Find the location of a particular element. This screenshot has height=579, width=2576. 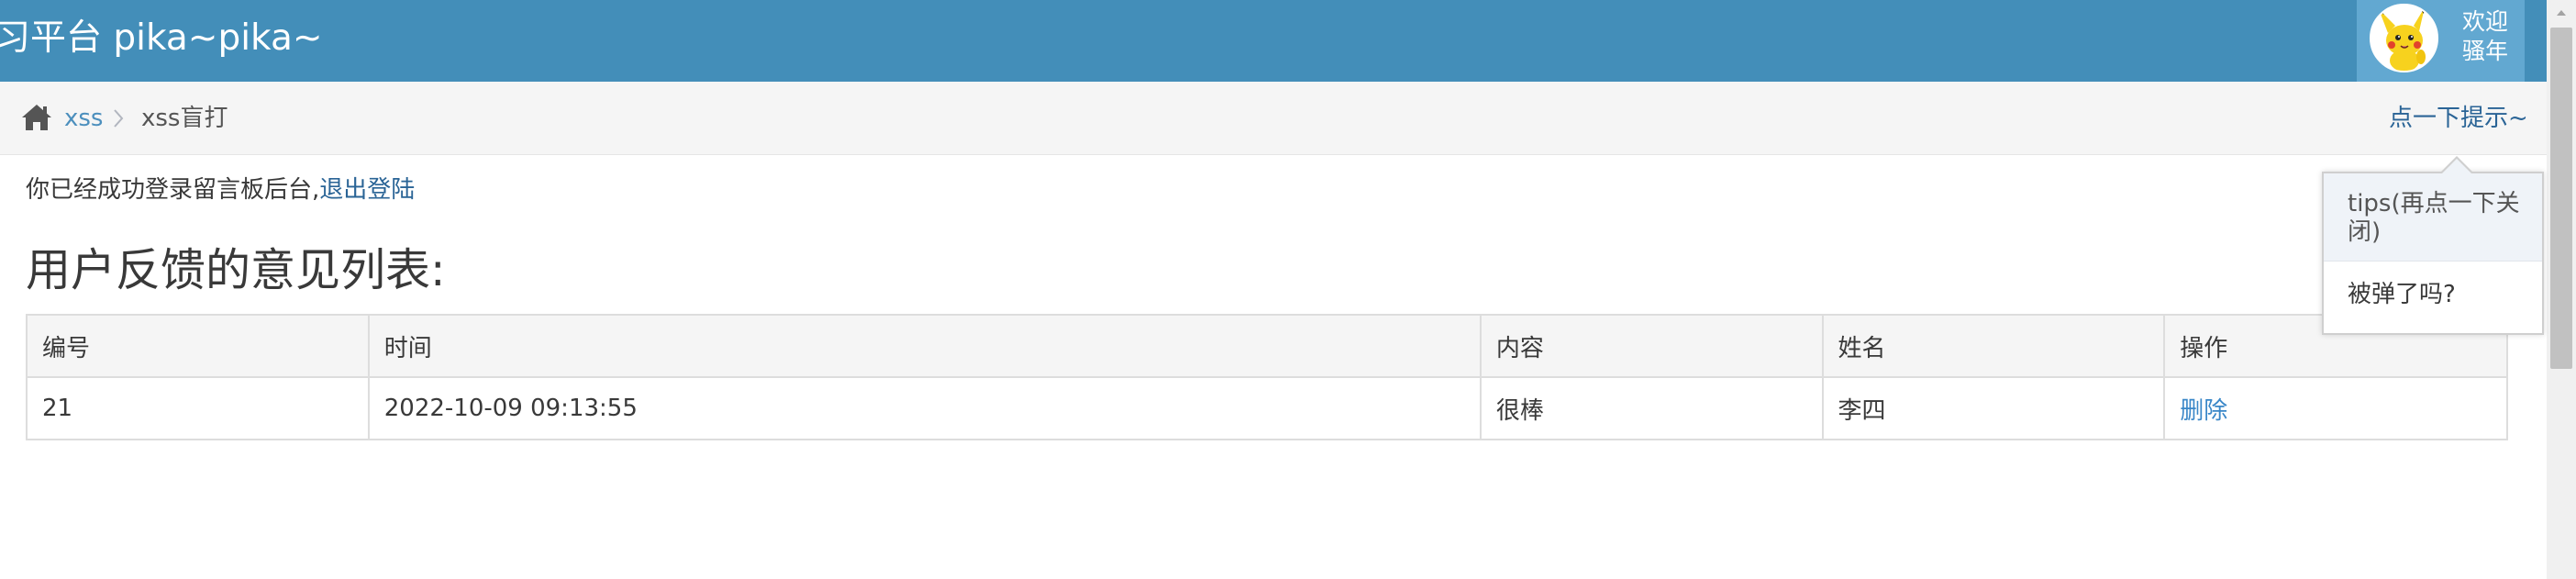

table-row: 21 2022-10-09 09:13:55 很棒 李四 删除 is located at coordinates (1267, 408).